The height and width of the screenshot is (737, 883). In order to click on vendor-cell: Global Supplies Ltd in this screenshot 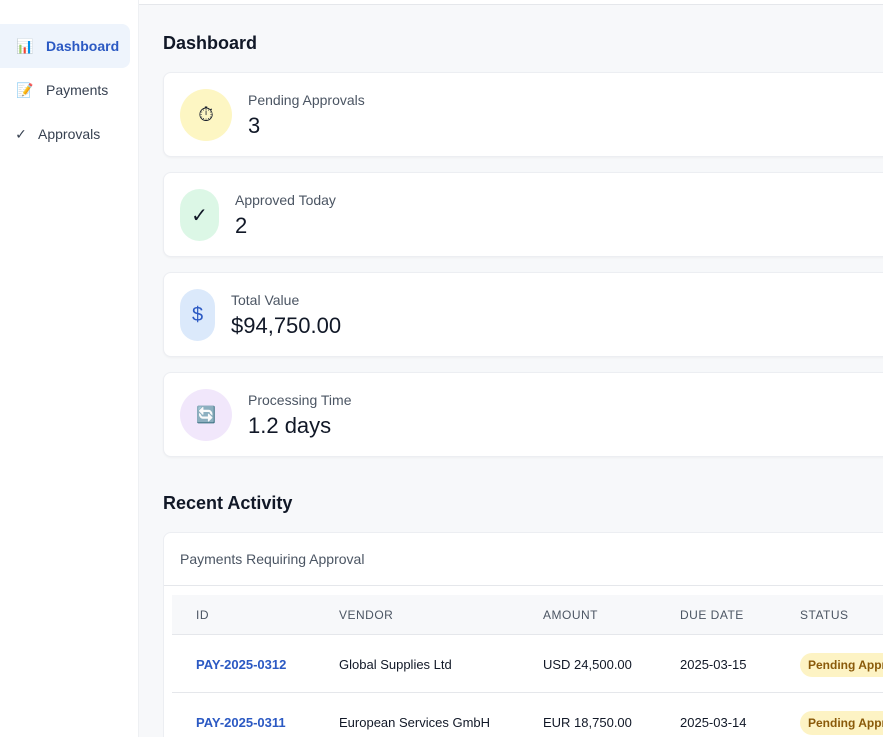, I will do `click(395, 664)`.